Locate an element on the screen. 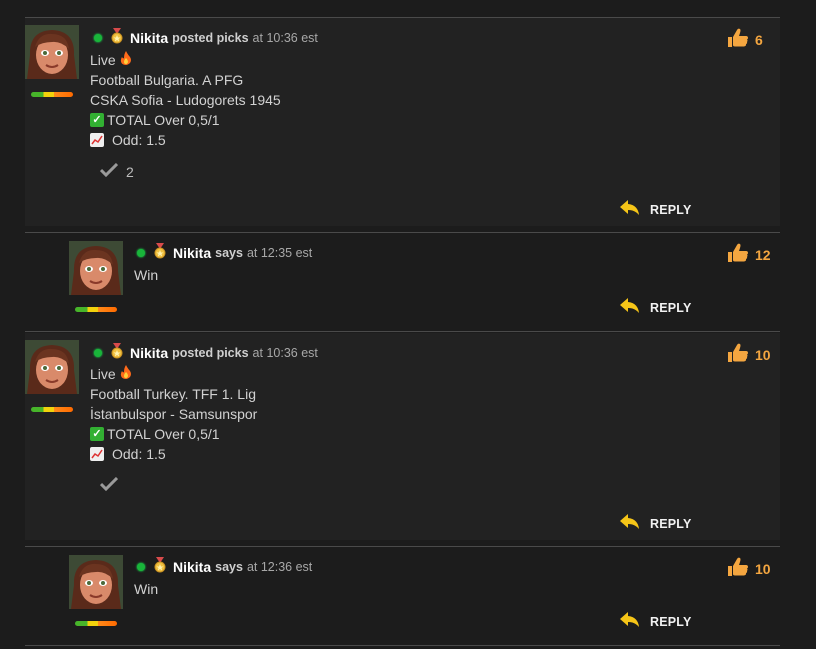 This screenshot has height=649, width=816. like-button: 6 is located at coordinates (745, 39).